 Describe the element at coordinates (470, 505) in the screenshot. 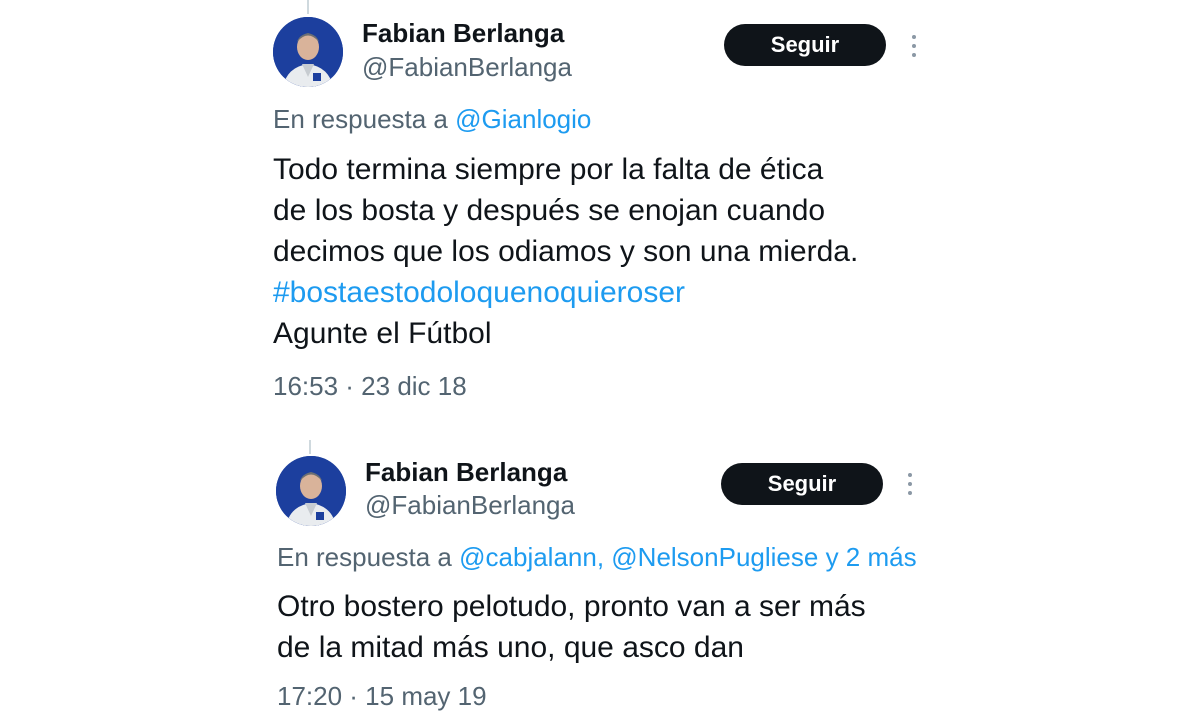

I see `handle: @FabianBerlanga` at that location.